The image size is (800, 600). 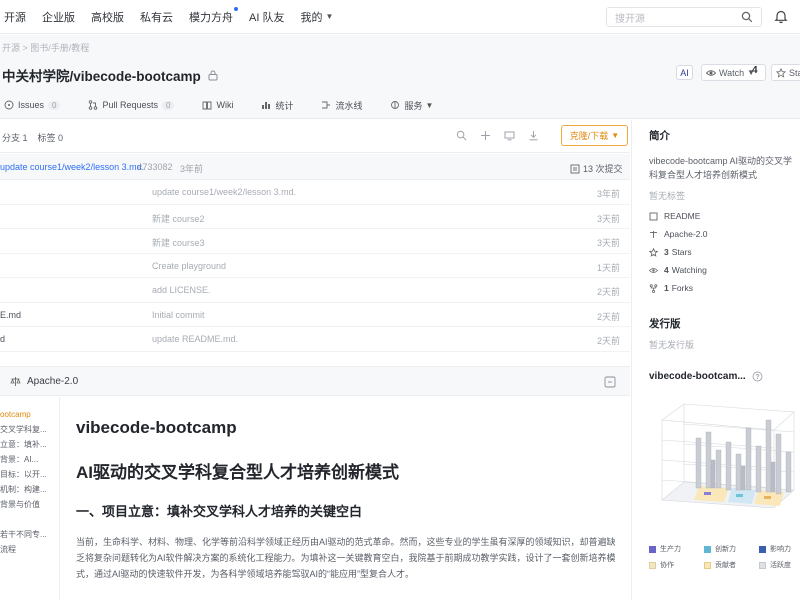 What do you see at coordinates (678, 270) in the screenshot?
I see `watching-link: 4 Watching` at bounding box center [678, 270].